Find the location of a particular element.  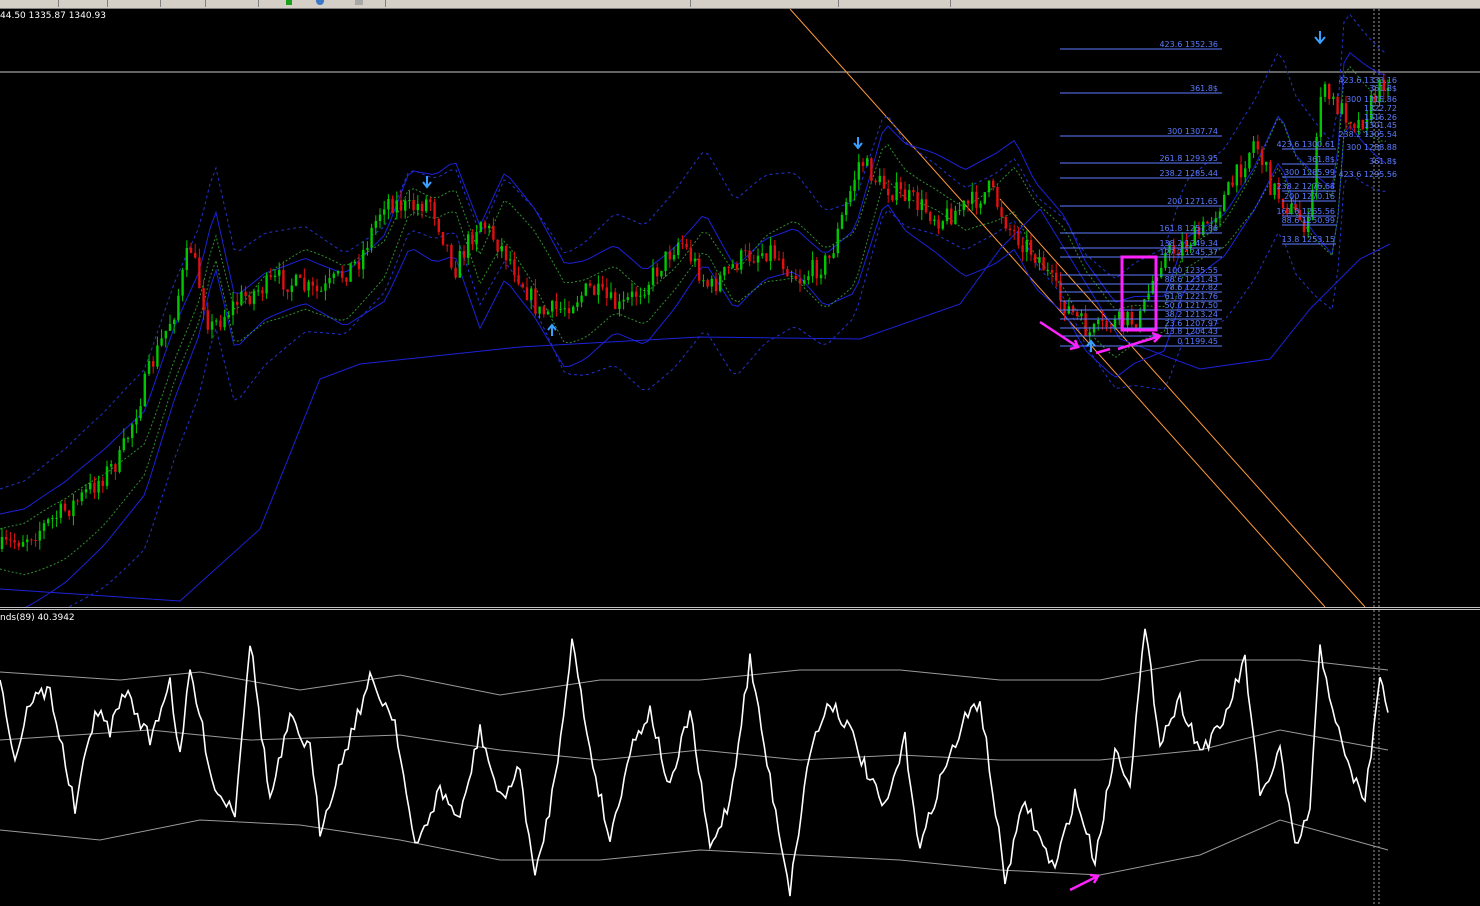

fibo-label: 161.8 1265.56 is located at coordinates (1305, 211).